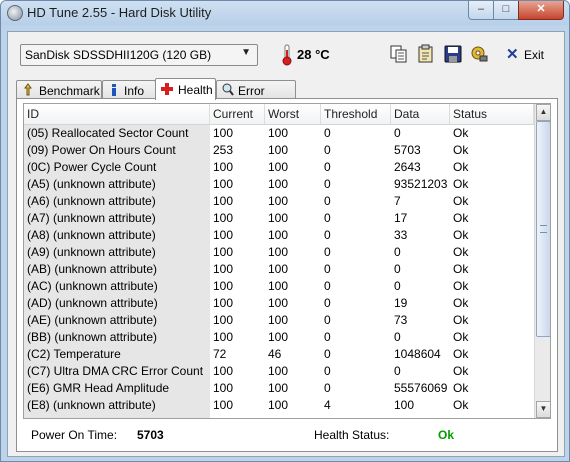  I want to click on health-status-value: Ok, so click(446, 435).